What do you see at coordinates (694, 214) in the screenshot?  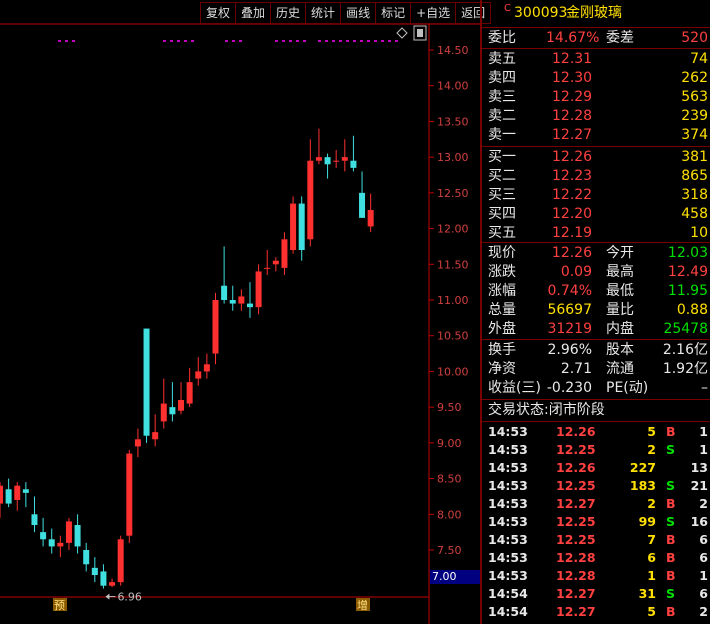 I see `order-volume: 458` at bounding box center [694, 214].